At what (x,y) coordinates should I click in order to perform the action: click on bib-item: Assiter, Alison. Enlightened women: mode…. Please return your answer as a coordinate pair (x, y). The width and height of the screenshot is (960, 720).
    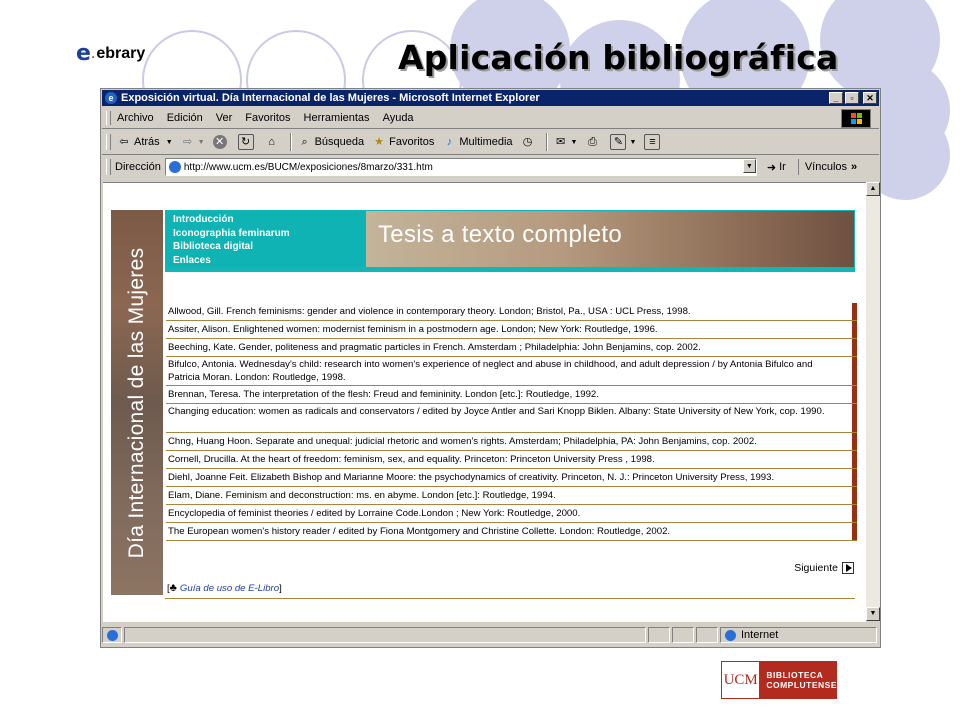
    Looking at the image, I should click on (511, 330).